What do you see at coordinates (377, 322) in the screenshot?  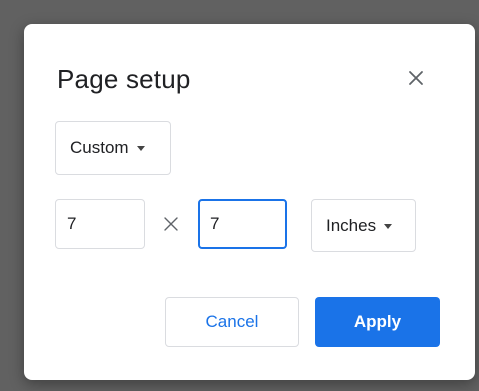 I see `apply-button: Apply` at bounding box center [377, 322].